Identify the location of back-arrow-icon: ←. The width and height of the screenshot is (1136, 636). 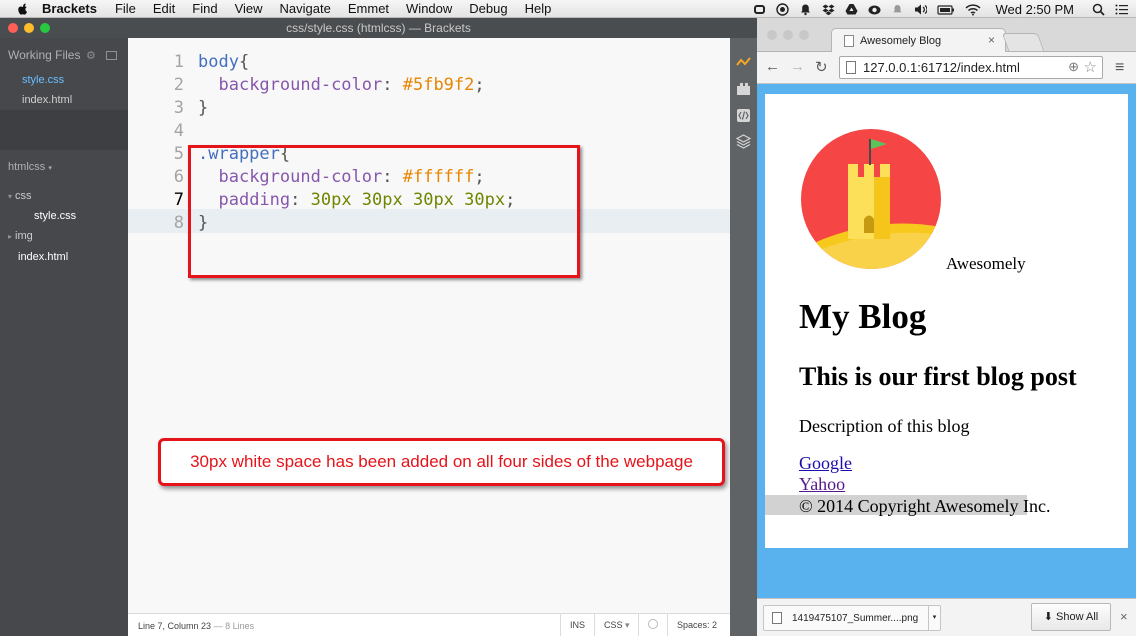
(772, 66).